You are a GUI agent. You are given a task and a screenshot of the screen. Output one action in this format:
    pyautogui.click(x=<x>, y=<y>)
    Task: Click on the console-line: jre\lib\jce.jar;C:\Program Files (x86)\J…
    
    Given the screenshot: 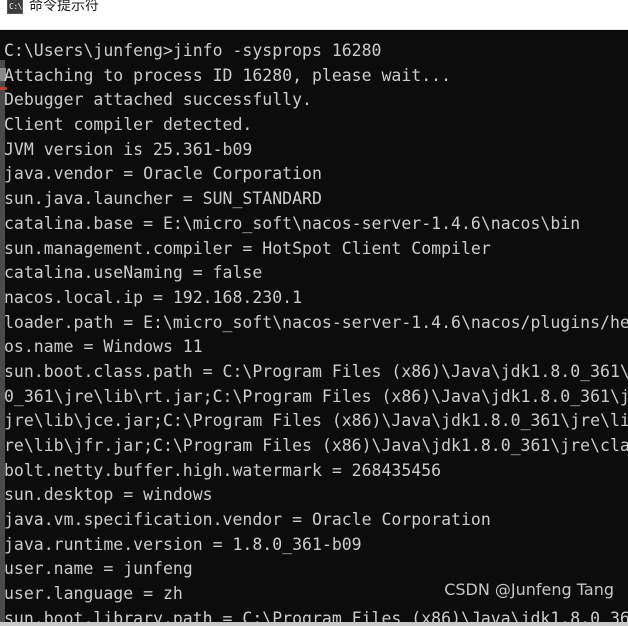 What is the action you would take?
    pyautogui.click(x=316, y=421)
    